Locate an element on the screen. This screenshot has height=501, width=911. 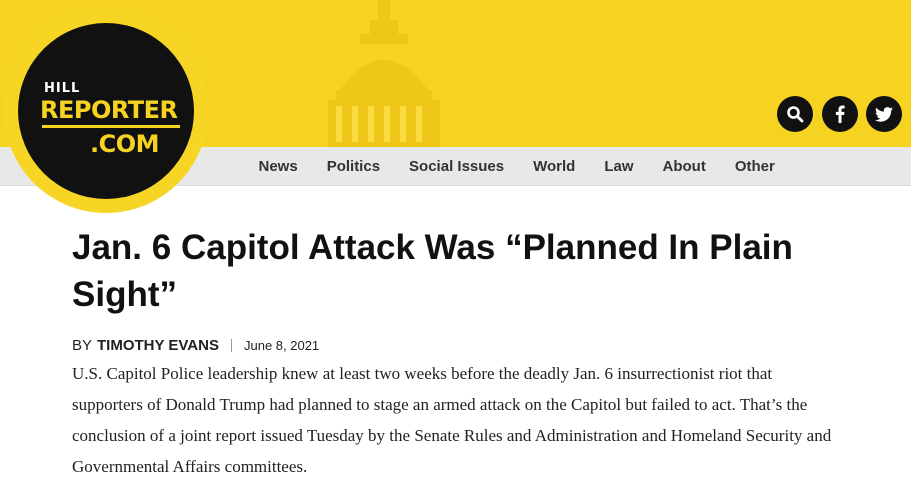
logo-badge: HILL REPORTER .COM is located at coordinates (106, 111).